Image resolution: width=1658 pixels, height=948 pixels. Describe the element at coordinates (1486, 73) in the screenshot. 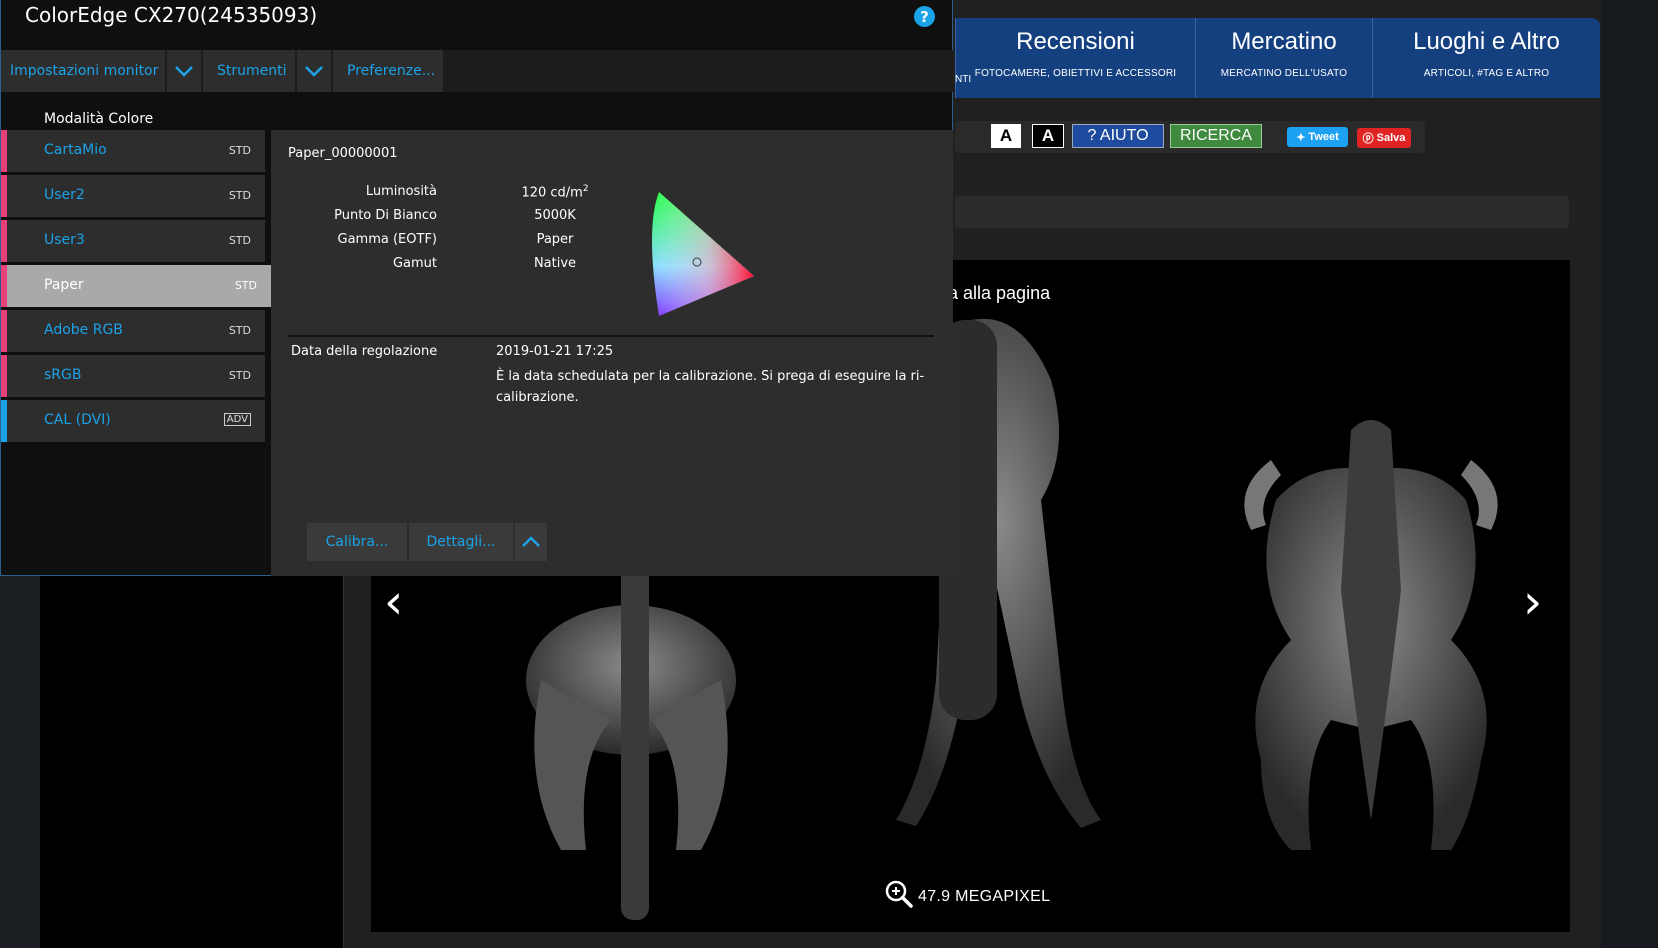

I see `nav-subtitle: ARTICOLI, #TAG E ALTRO` at that location.